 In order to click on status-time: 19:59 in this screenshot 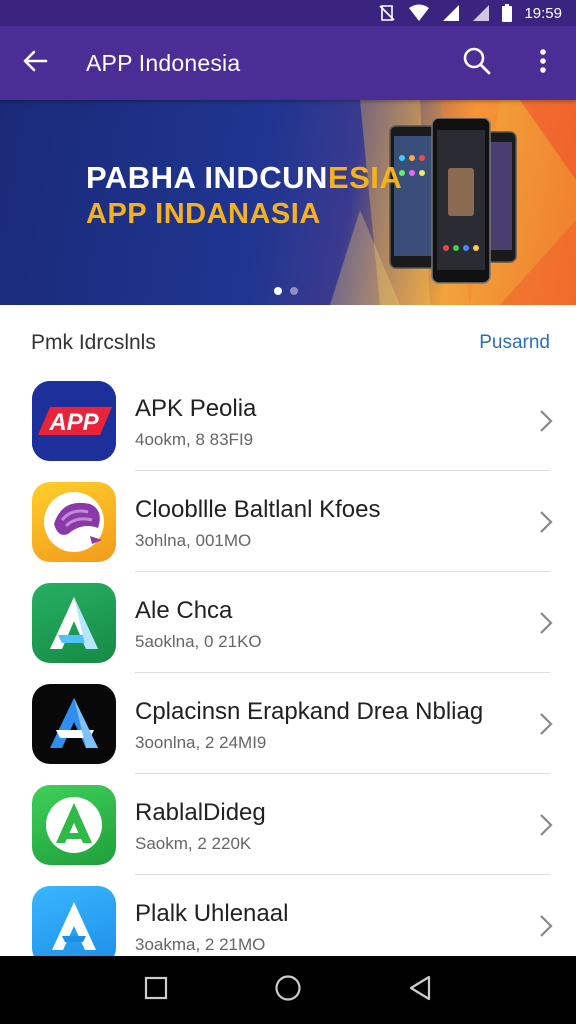, I will do `click(543, 13)`.